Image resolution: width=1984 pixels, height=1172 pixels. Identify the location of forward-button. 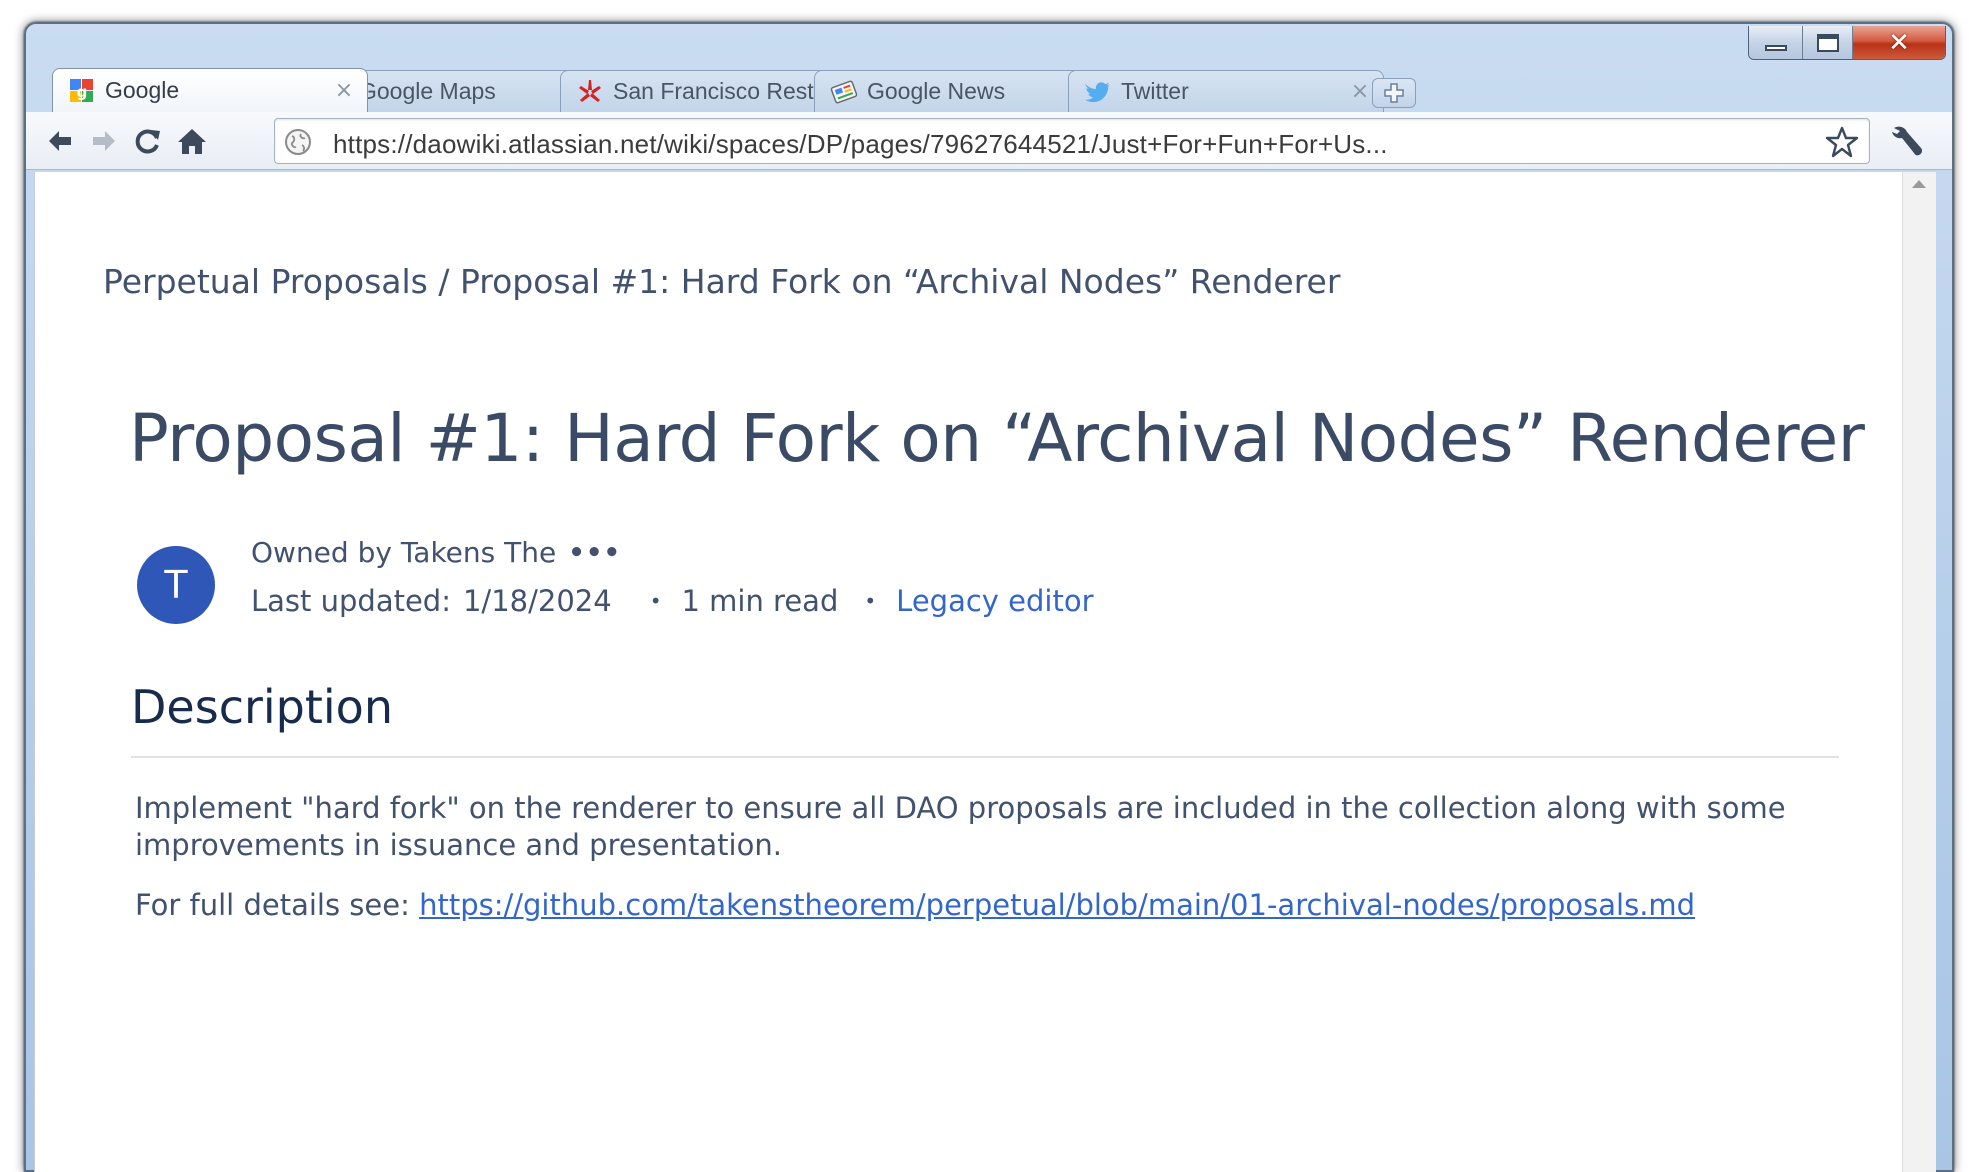
(104, 141).